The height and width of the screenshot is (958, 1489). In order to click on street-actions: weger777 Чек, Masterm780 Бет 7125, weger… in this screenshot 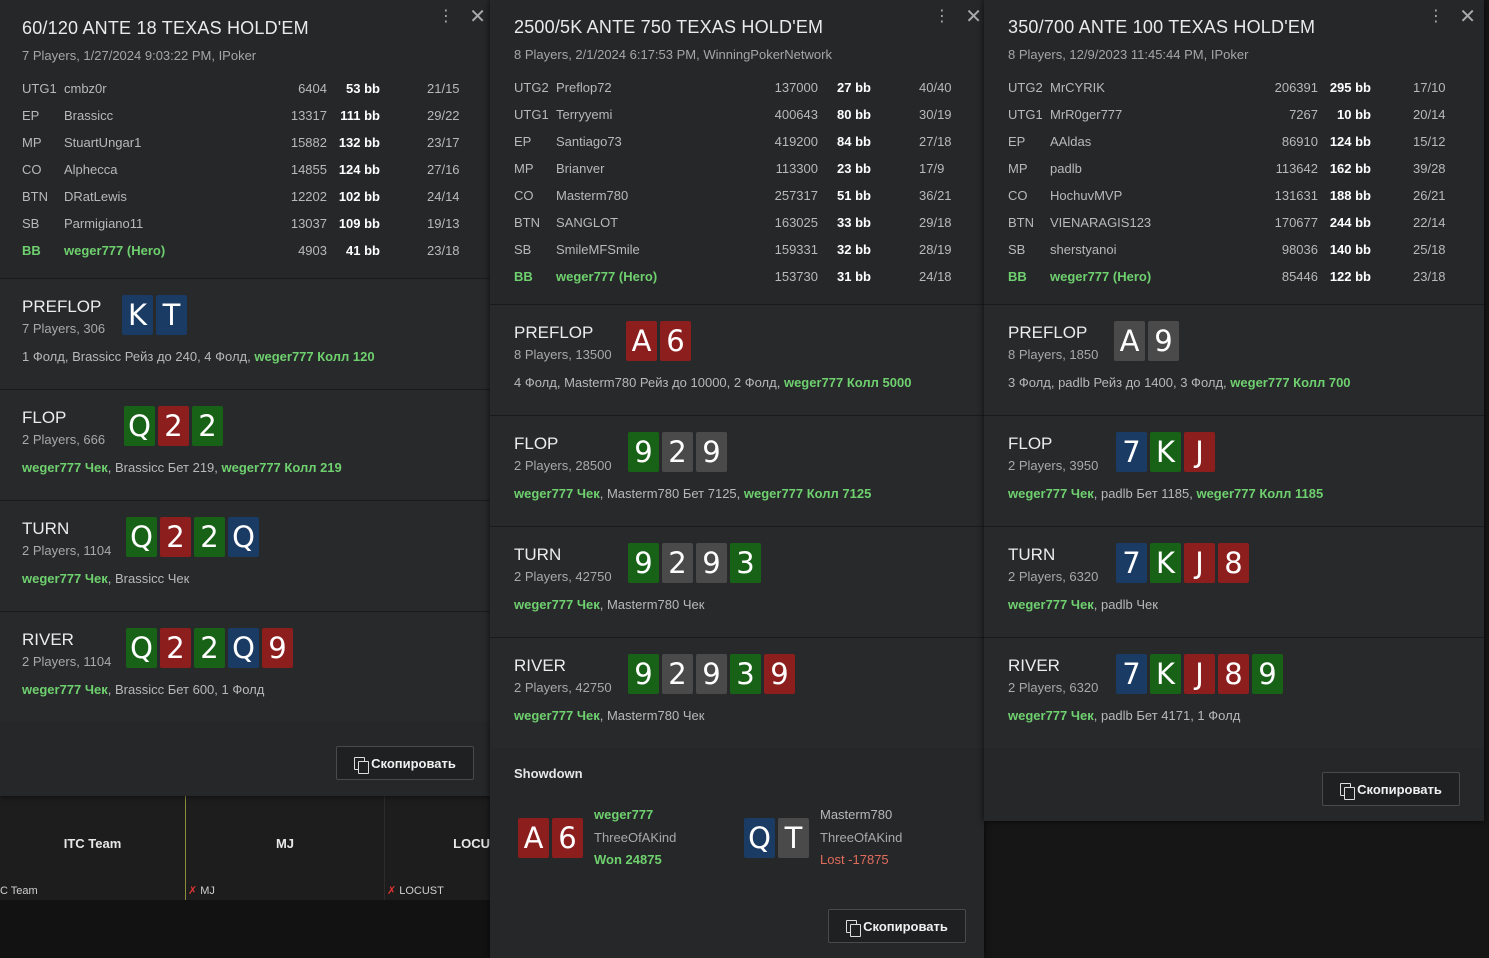, I will do `click(692, 493)`.